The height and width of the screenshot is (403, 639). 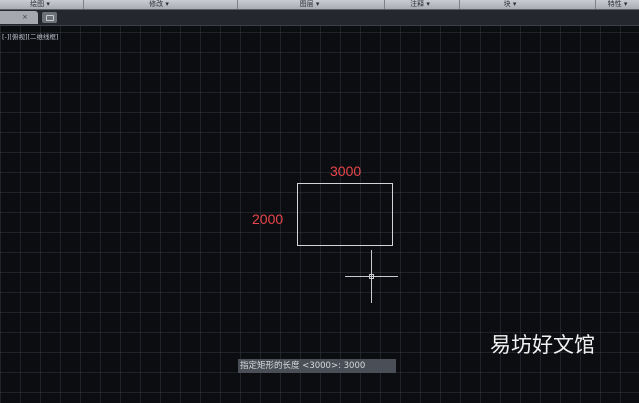 I want to click on rectangle-width-dimension: 3000, so click(x=346, y=171).